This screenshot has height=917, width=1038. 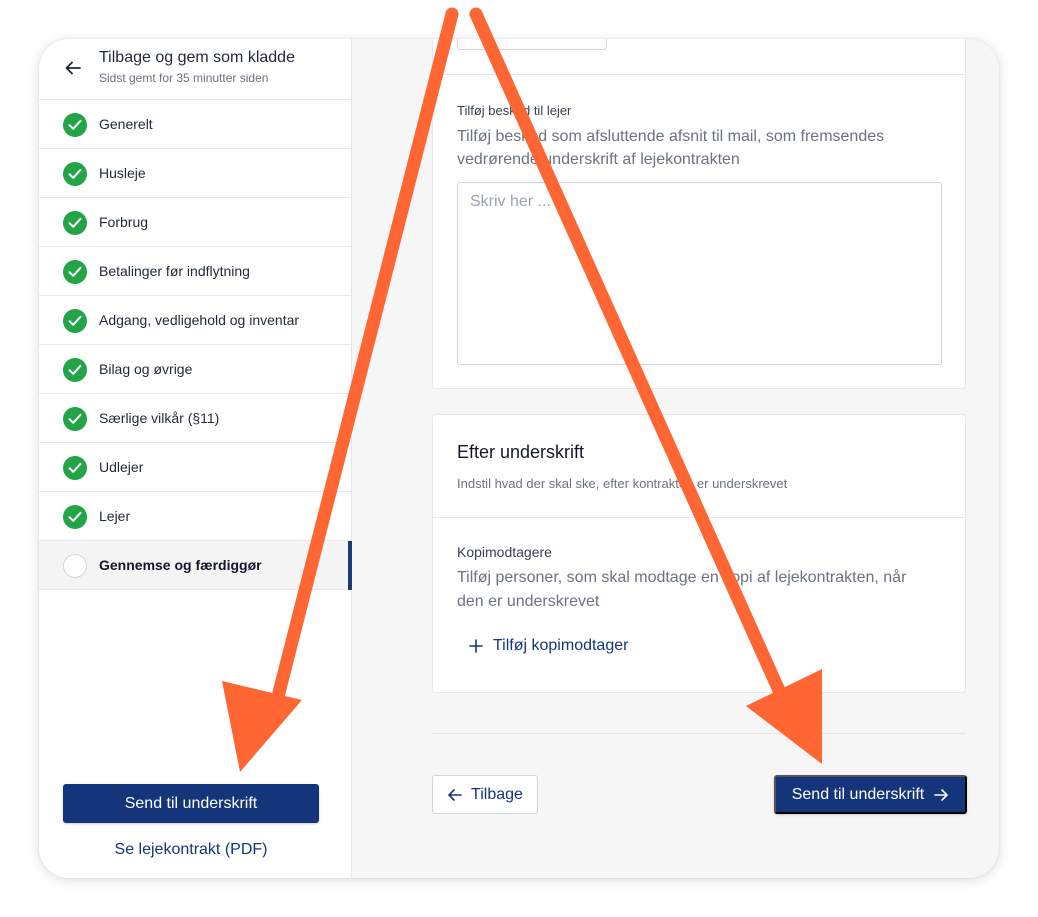 I want to click on sidebar-send-button: Send til underskrift, so click(x=191, y=803).